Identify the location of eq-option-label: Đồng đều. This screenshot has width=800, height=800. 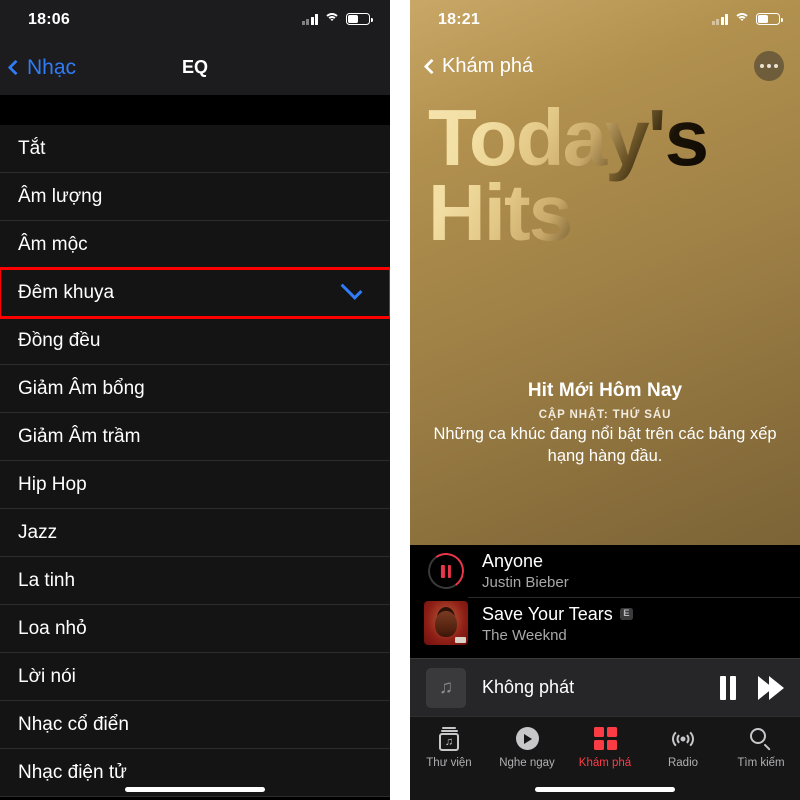
(59, 340).